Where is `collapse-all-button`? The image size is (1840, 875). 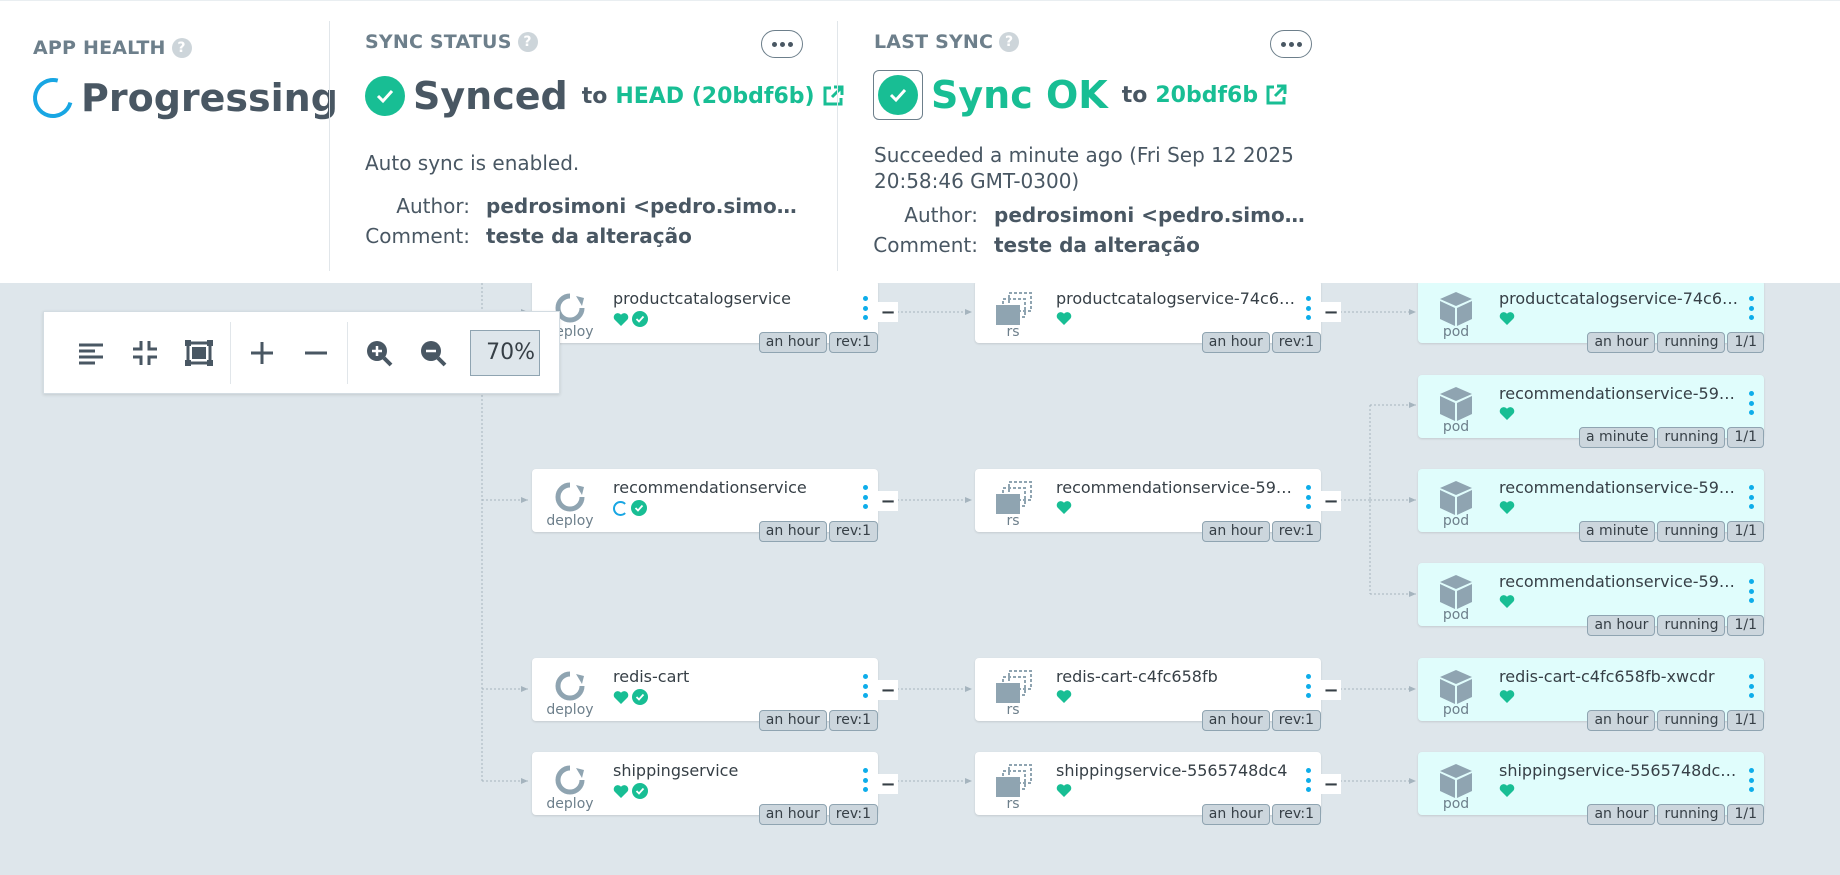 collapse-all-button is located at coordinates (316, 353).